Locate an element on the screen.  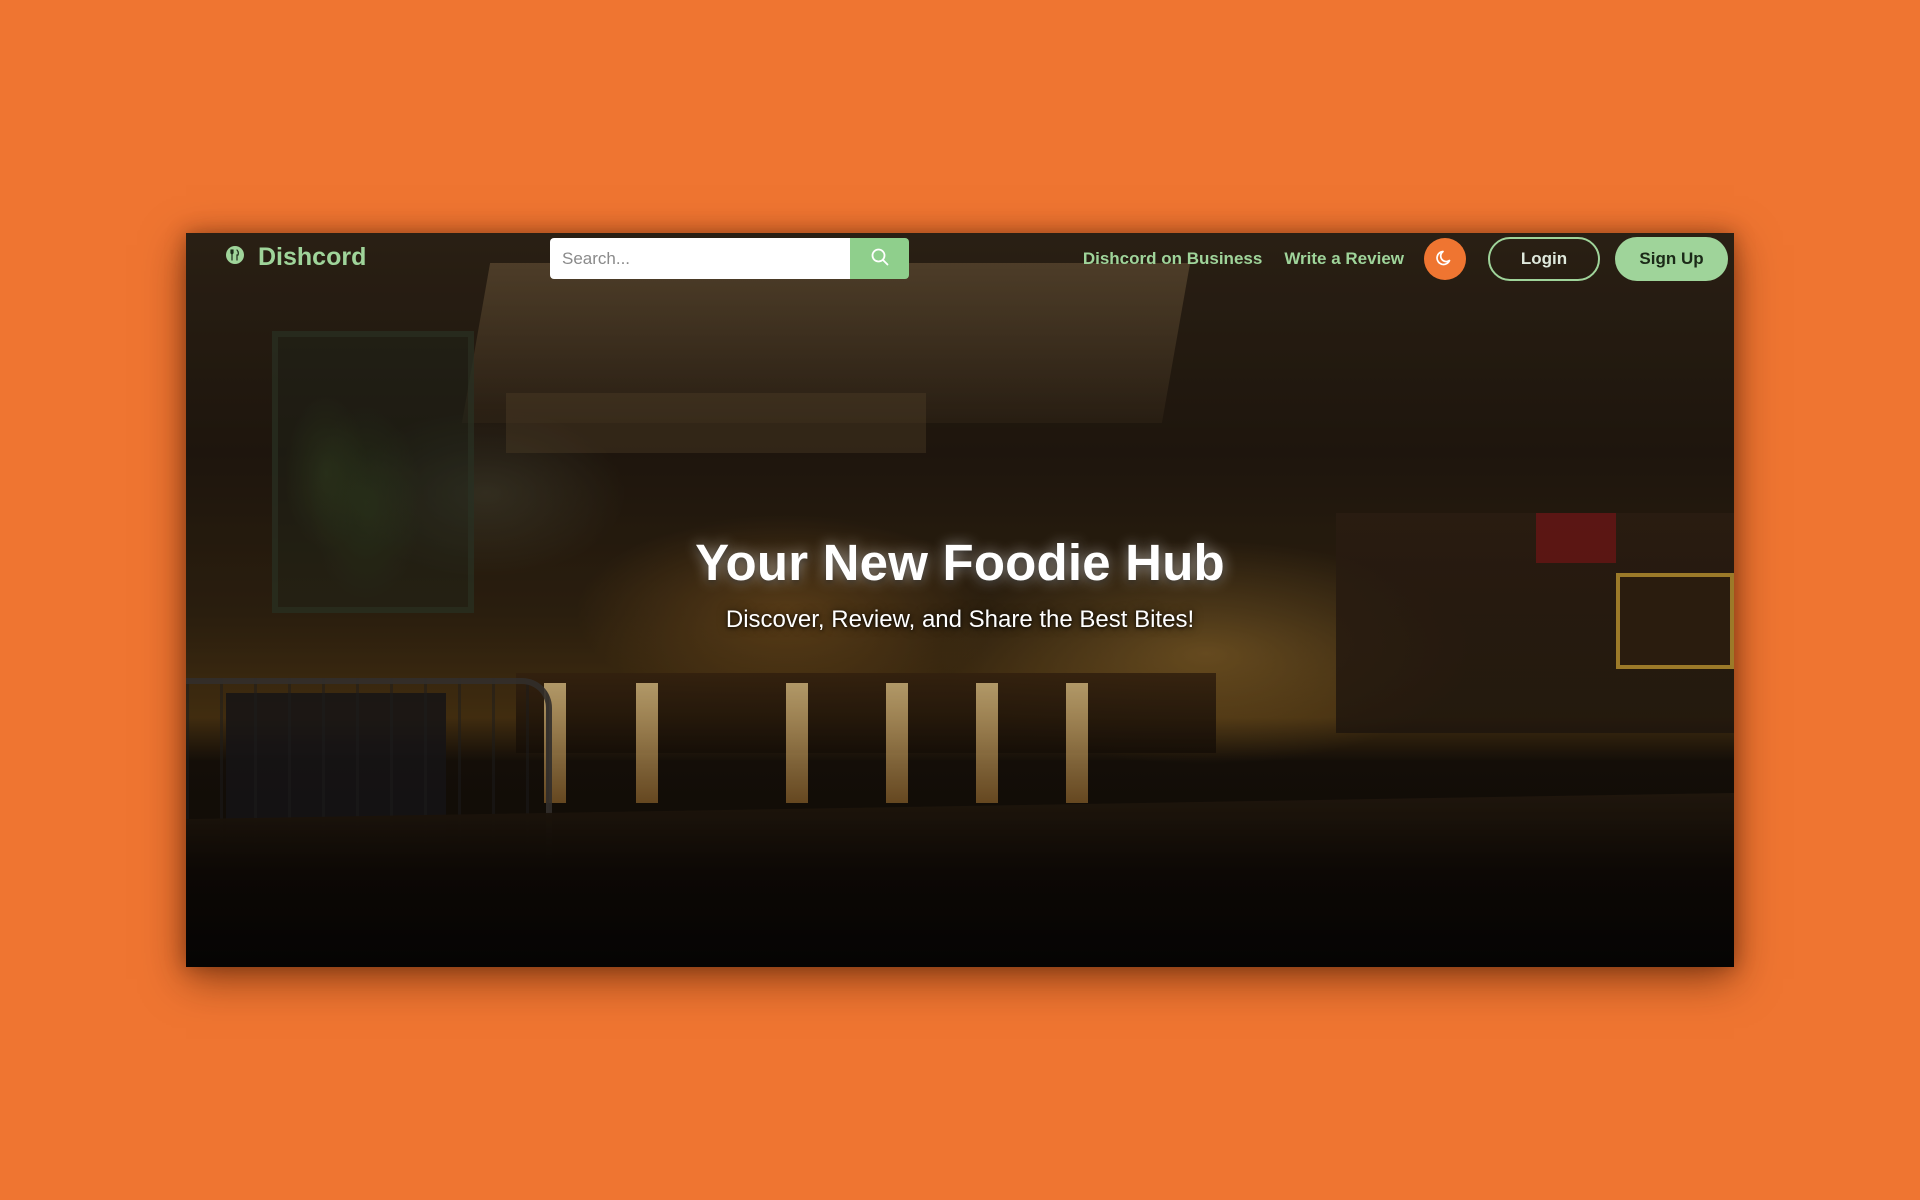
search-bar is located at coordinates (730, 258).